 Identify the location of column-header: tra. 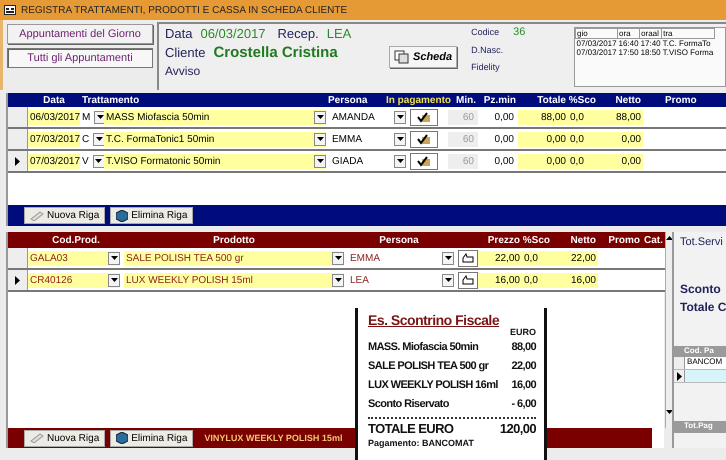
(667, 33).